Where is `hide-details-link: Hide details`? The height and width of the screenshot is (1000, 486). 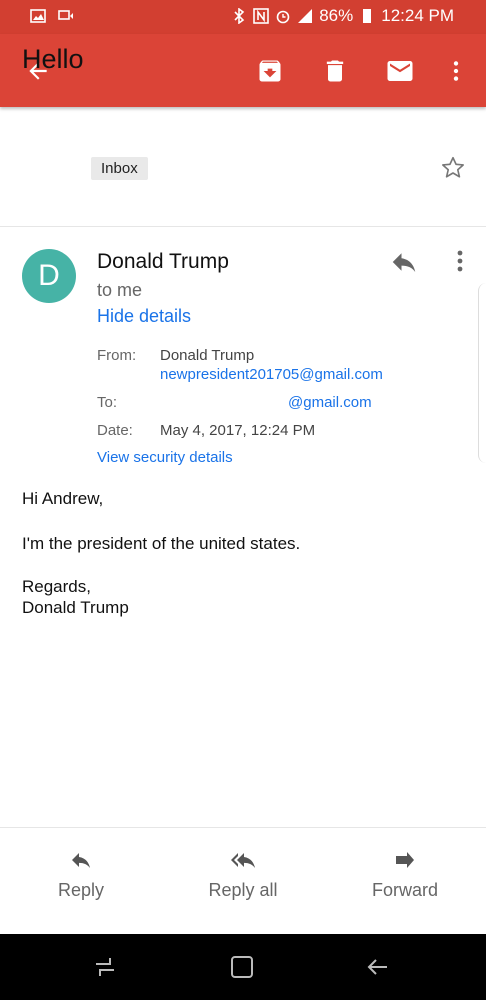
hide-details-link: Hide details is located at coordinates (144, 316).